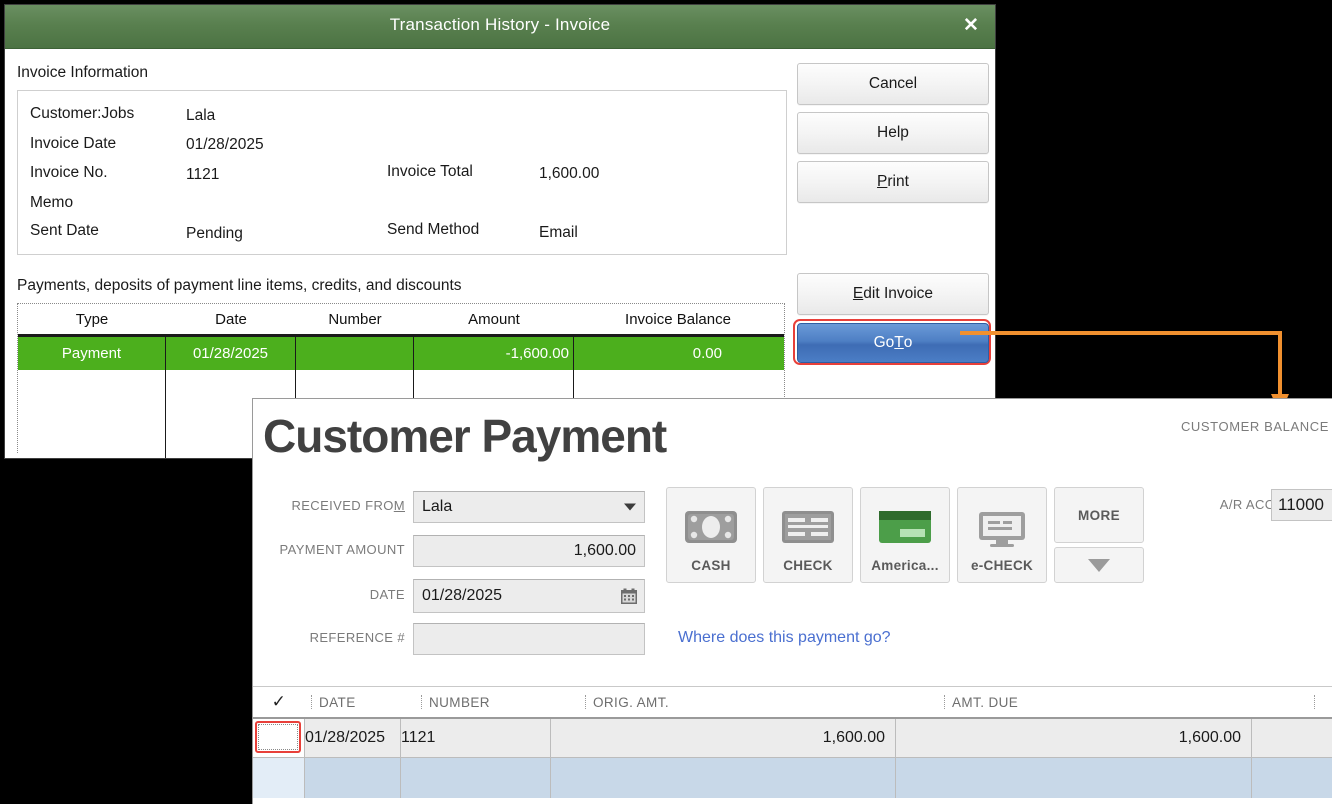 This screenshot has width=1332, height=804. I want to click on cell-orig-amt: 1,600.00, so click(723, 738).